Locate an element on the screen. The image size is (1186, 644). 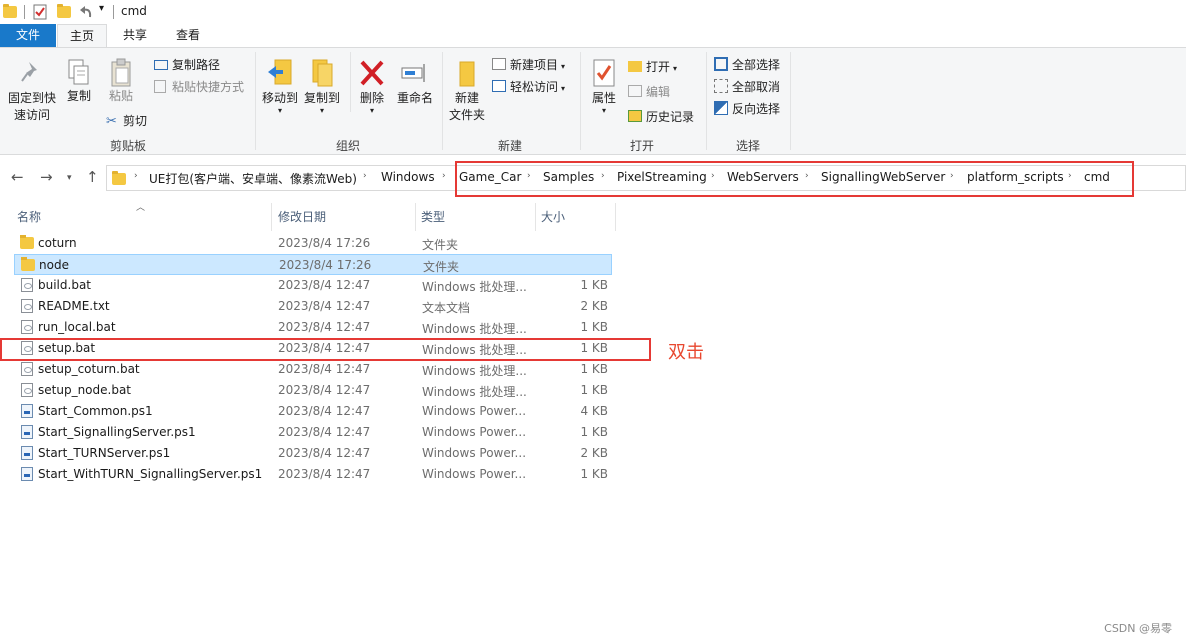
select-all-label: 全部选择 is located at coordinates (756, 65).